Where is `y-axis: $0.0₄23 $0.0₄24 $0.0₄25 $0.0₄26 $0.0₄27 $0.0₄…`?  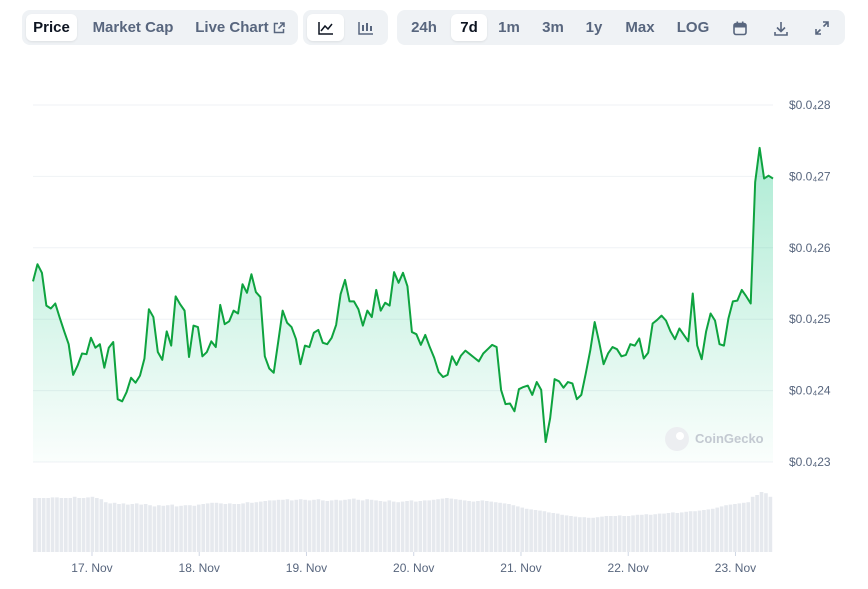 y-axis: $0.0₄23 $0.0₄24 $0.0₄25 $0.0₄26 $0.0₄27 $0.0₄… is located at coordinates (810, 283).